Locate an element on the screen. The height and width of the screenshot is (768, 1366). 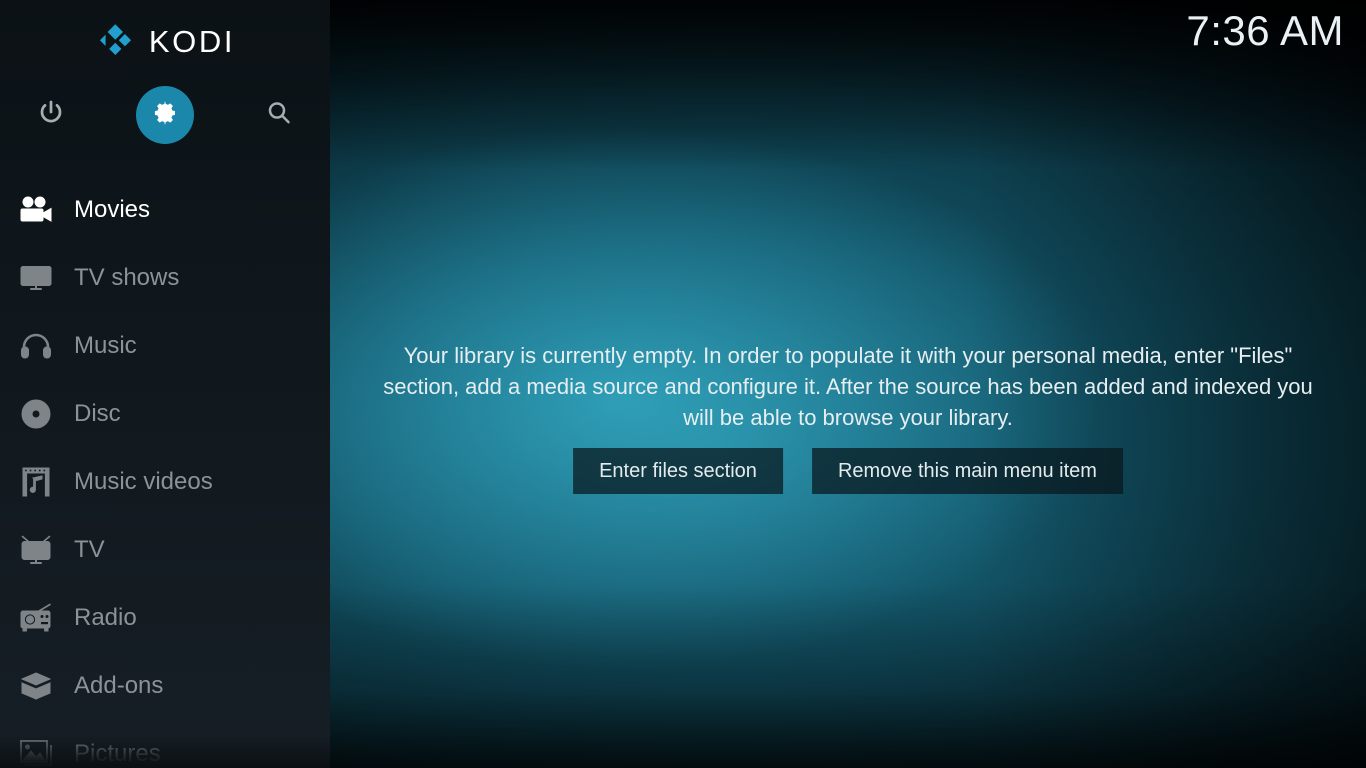
sidebar-toolbar is located at coordinates (165, 115).